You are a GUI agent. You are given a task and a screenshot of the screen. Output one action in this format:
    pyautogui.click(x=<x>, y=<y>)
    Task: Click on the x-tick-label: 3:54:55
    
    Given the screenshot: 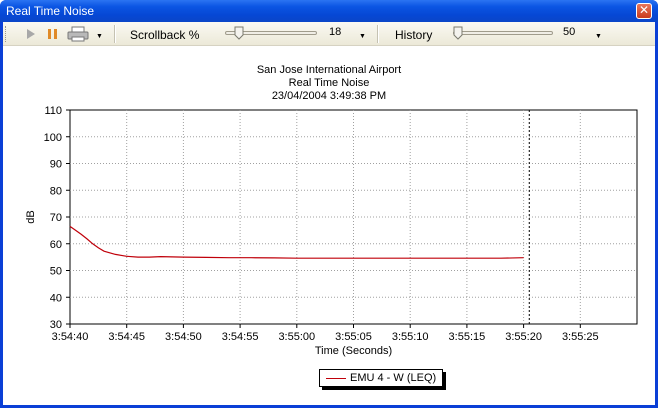 What is the action you would take?
    pyautogui.click(x=240, y=337)
    